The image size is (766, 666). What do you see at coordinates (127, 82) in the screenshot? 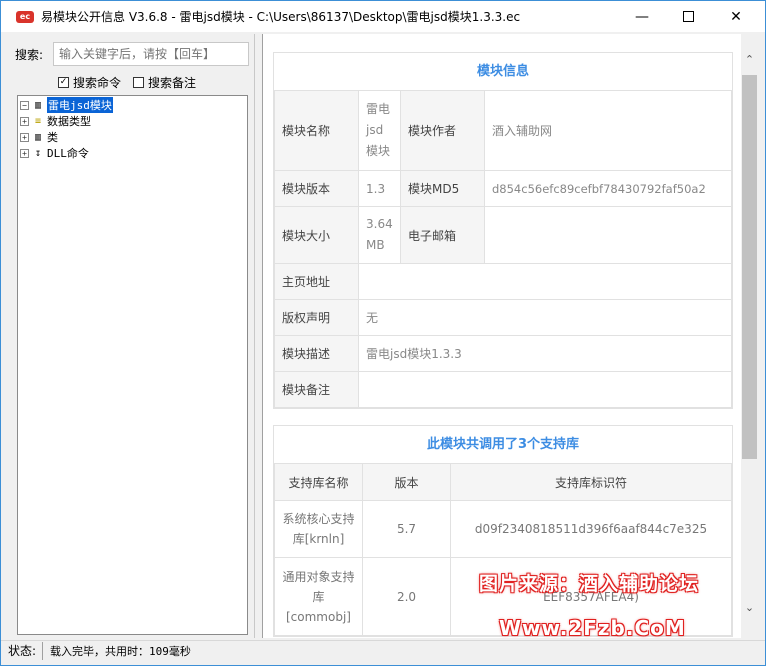
I see `search-options: ✓ 搜索命令 搜索备注` at bounding box center [127, 82].